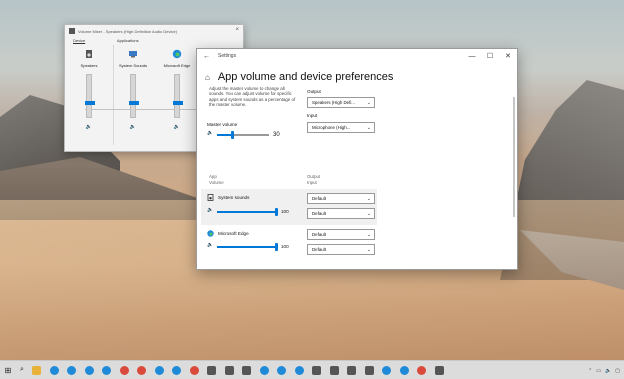 This screenshot has height=379, width=624. What do you see at coordinates (312, 182) in the screenshot?
I see `input-column-header: Input` at bounding box center [312, 182].